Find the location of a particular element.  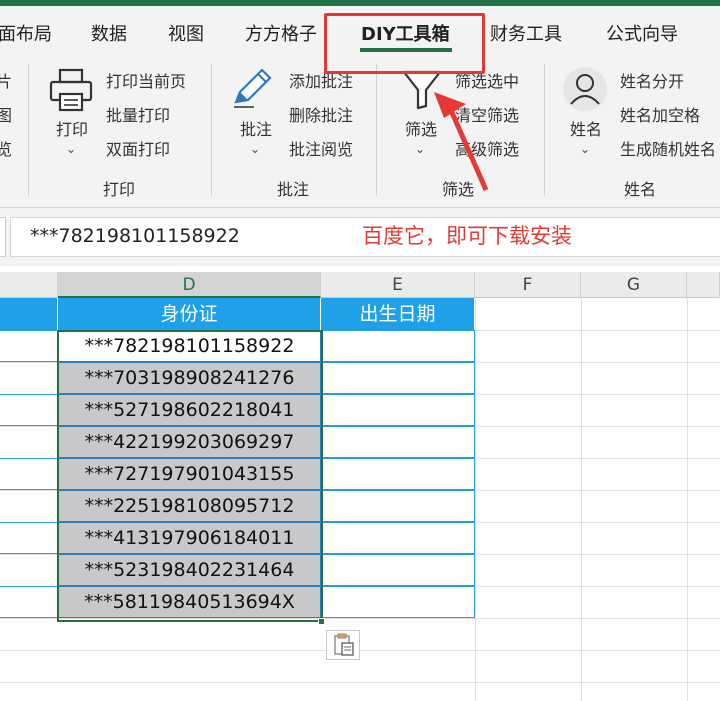

comment-button: 批注 ⌄ is located at coordinates (255, 111).